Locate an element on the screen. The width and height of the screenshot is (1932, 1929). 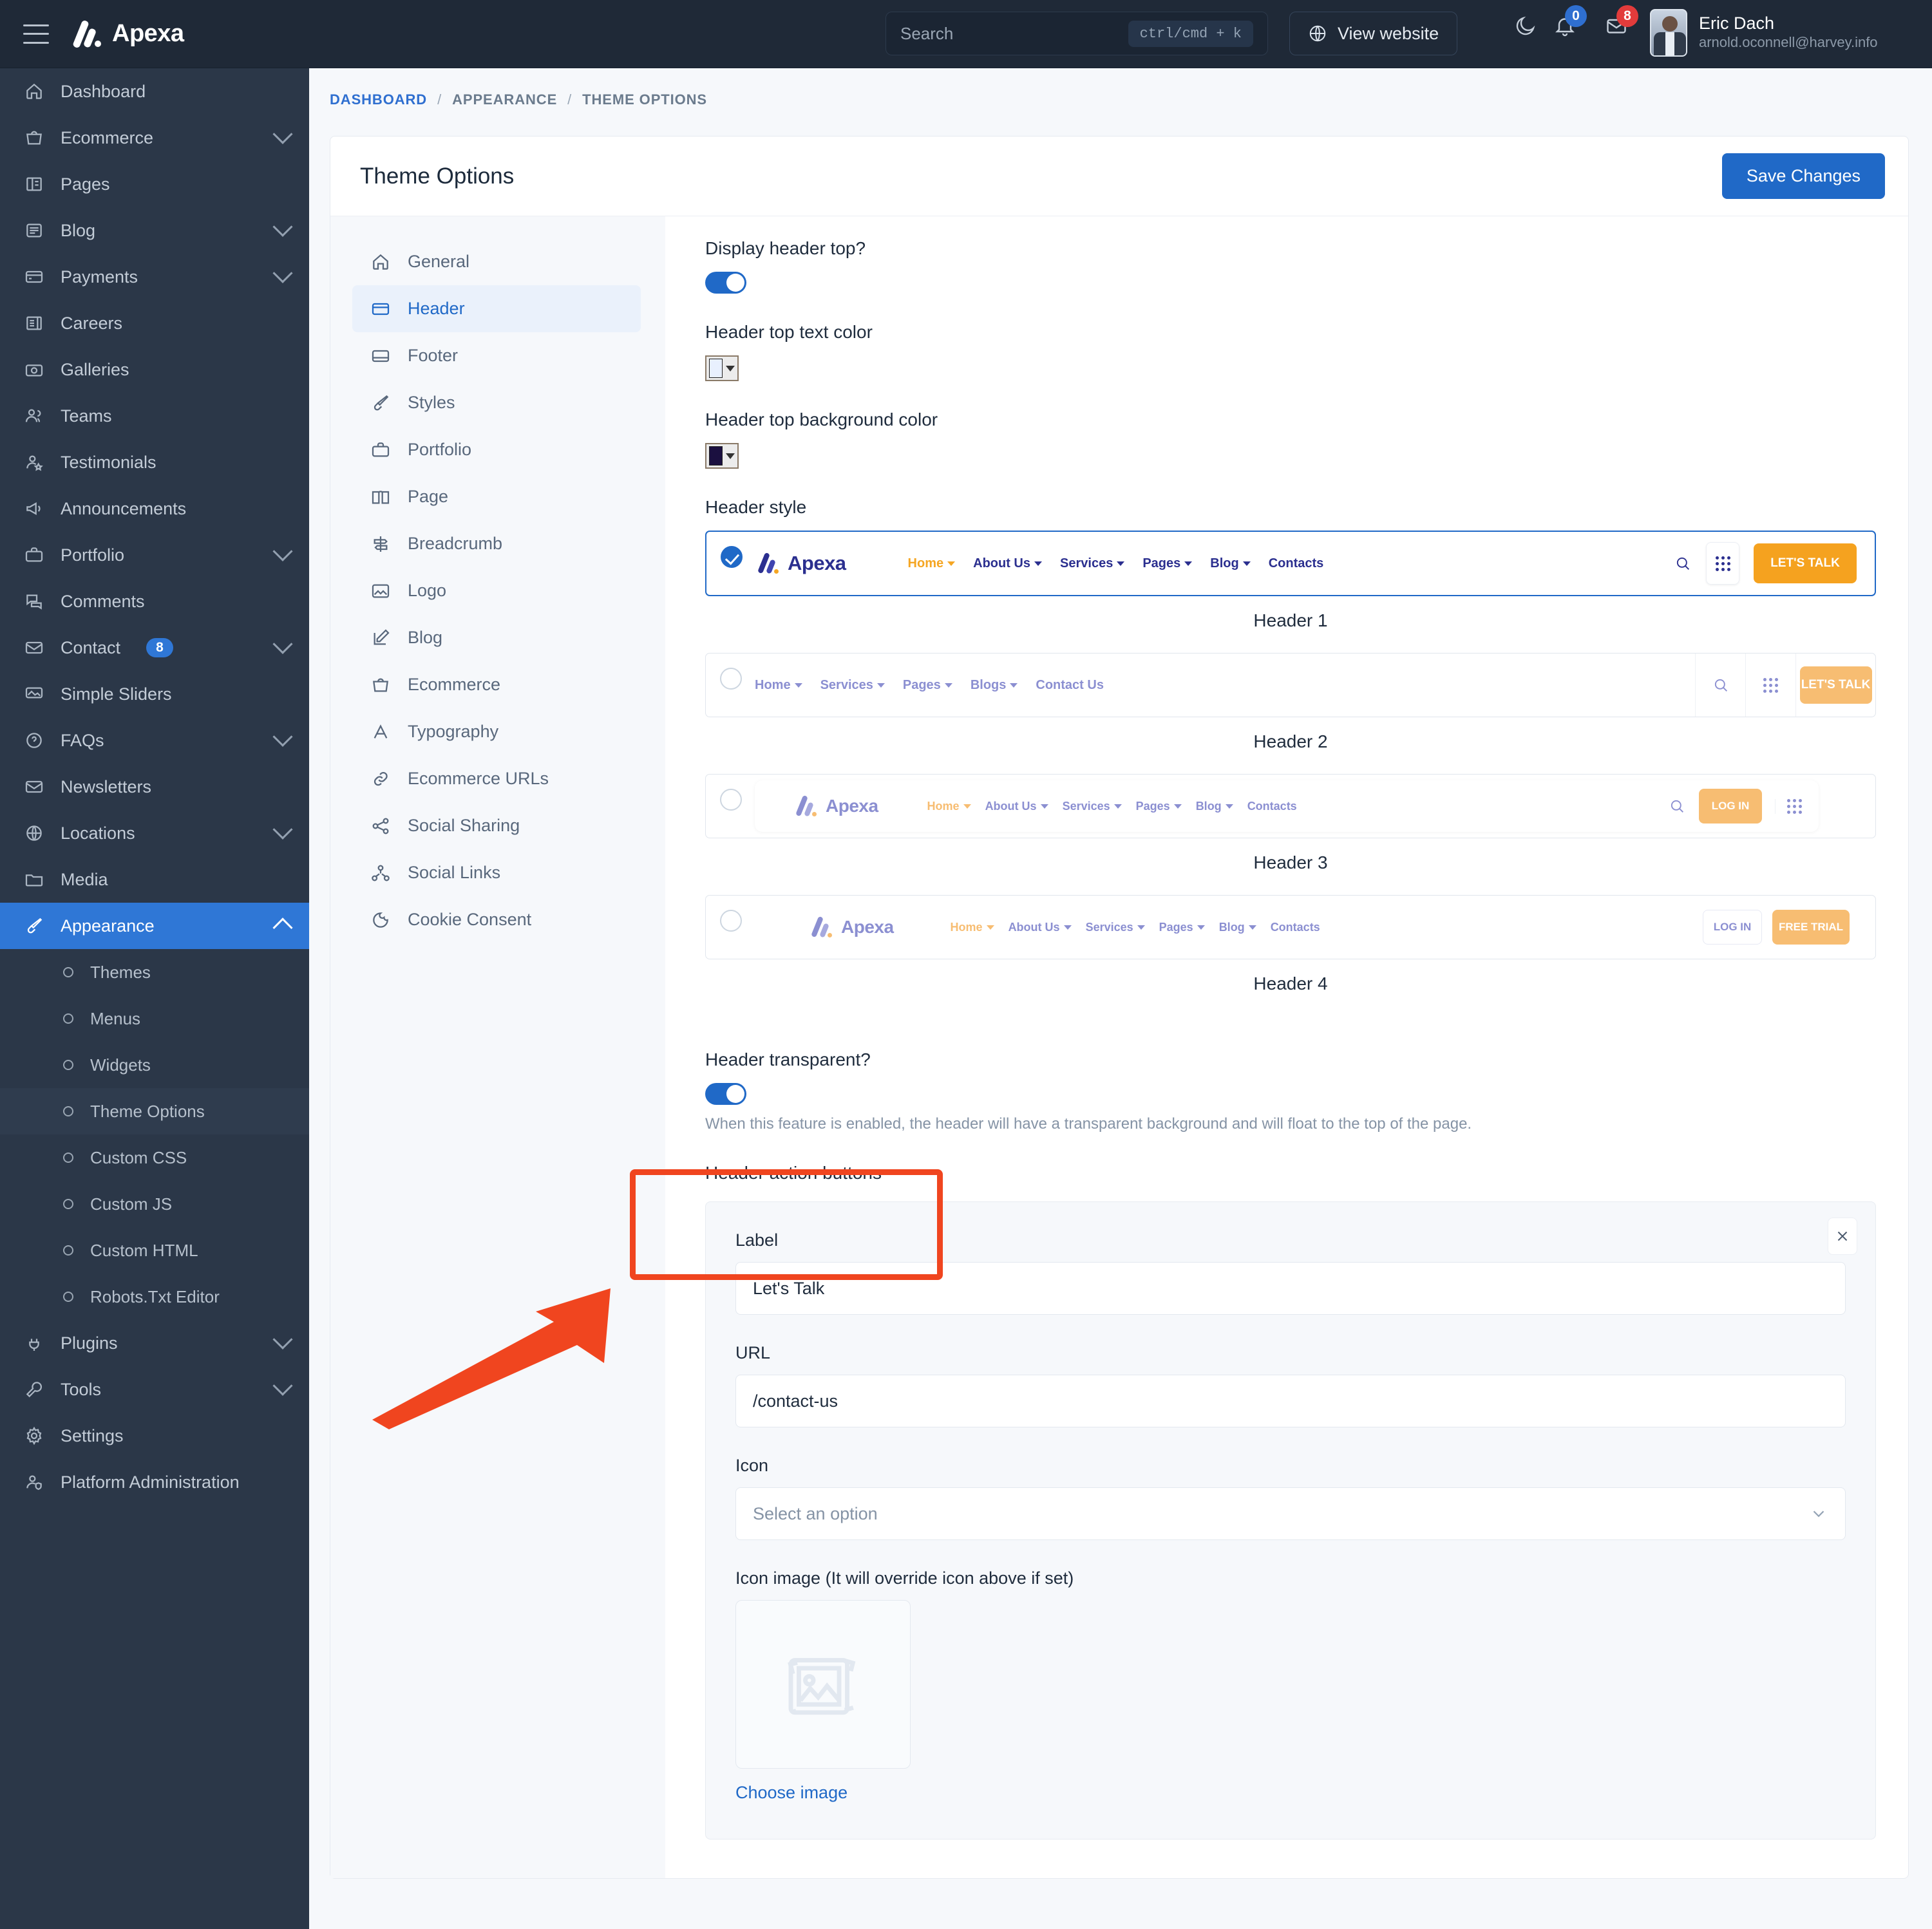
tab-social-links: Social Links is located at coordinates (496, 872).